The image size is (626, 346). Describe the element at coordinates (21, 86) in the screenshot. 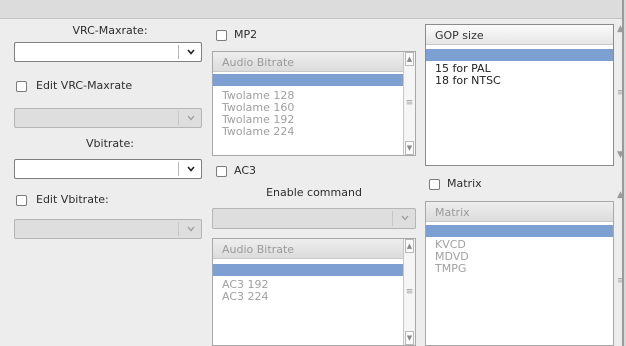

I see `edit-vrc-maxrate-checkbox` at that location.